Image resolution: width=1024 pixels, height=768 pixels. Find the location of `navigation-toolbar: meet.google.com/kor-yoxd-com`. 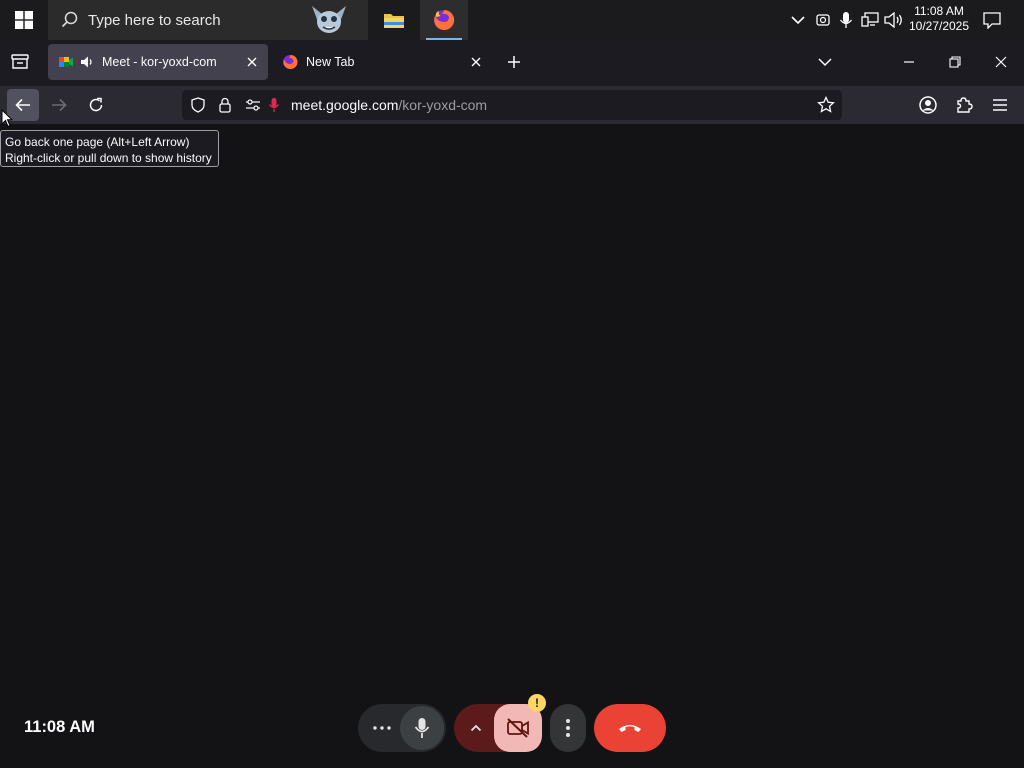

navigation-toolbar: meet.google.com/kor-yoxd-com is located at coordinates (512, 105).